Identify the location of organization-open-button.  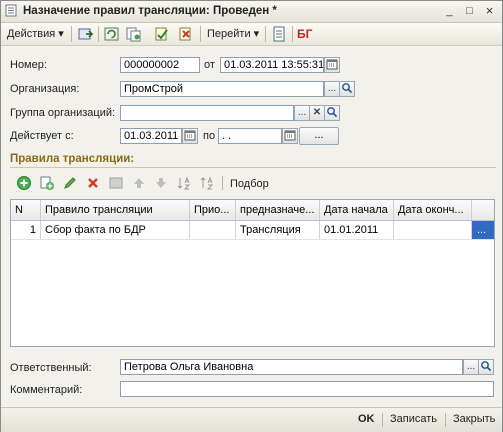
(347, 89).